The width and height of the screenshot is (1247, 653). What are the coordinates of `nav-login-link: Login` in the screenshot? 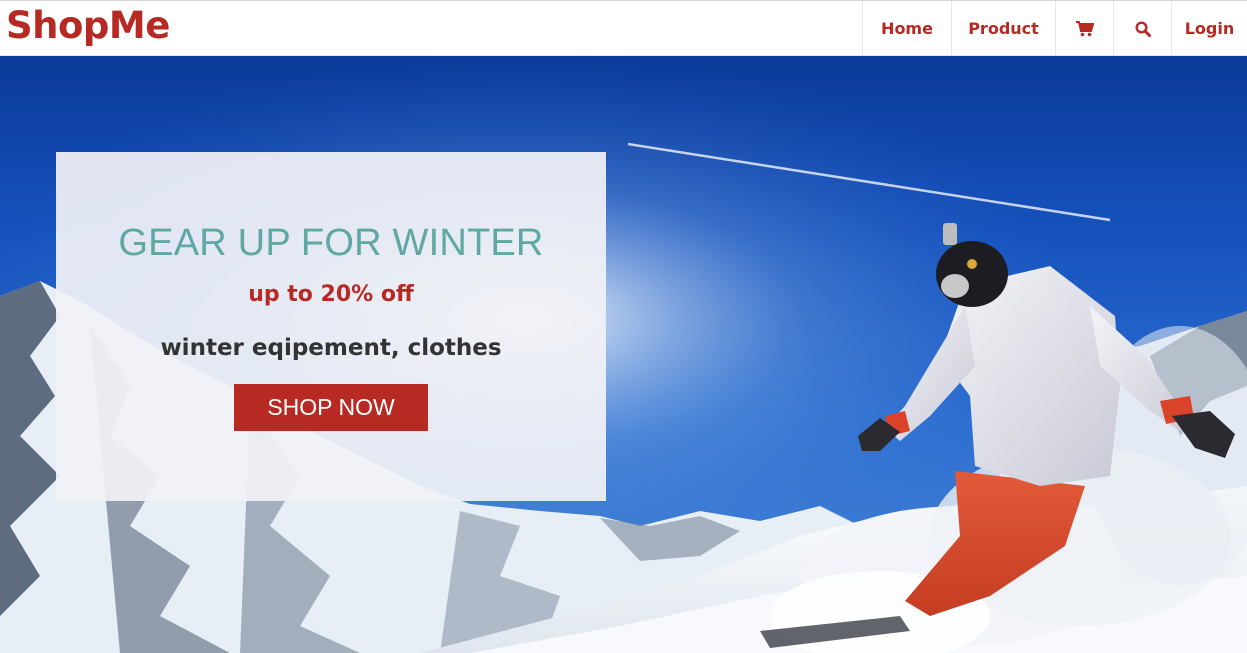 It's located at (1209, 28).